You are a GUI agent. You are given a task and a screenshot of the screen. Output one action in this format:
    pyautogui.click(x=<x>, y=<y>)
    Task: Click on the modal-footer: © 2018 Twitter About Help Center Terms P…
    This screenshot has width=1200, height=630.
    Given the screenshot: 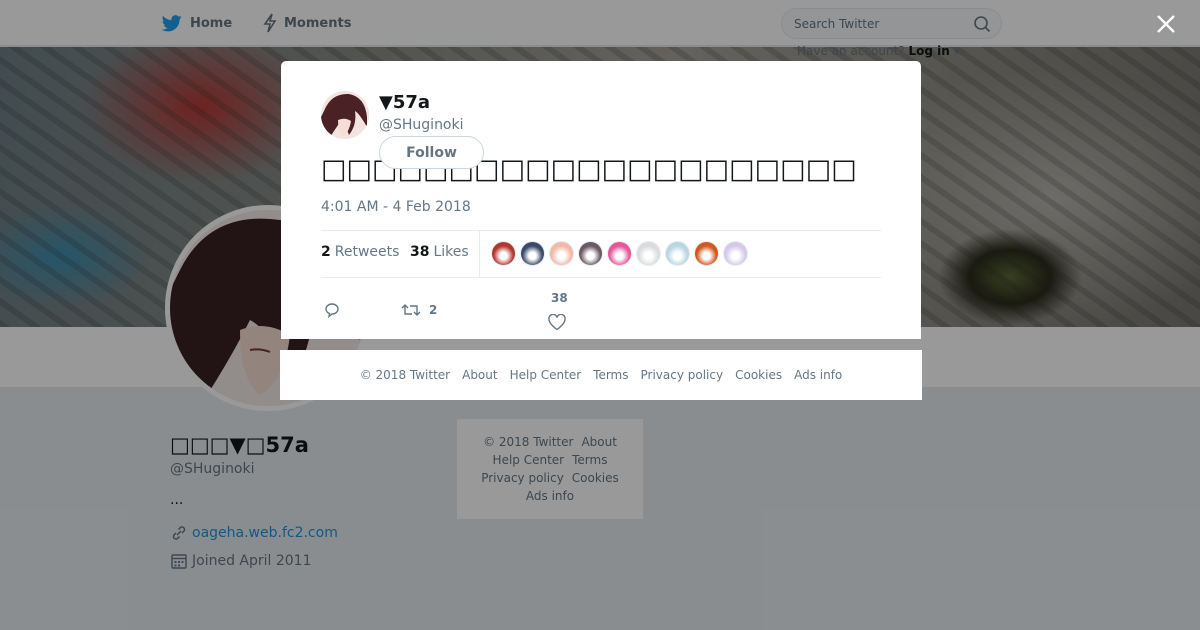 What is the action you would take?
    pyautogui.click(x=601, y=375)
    